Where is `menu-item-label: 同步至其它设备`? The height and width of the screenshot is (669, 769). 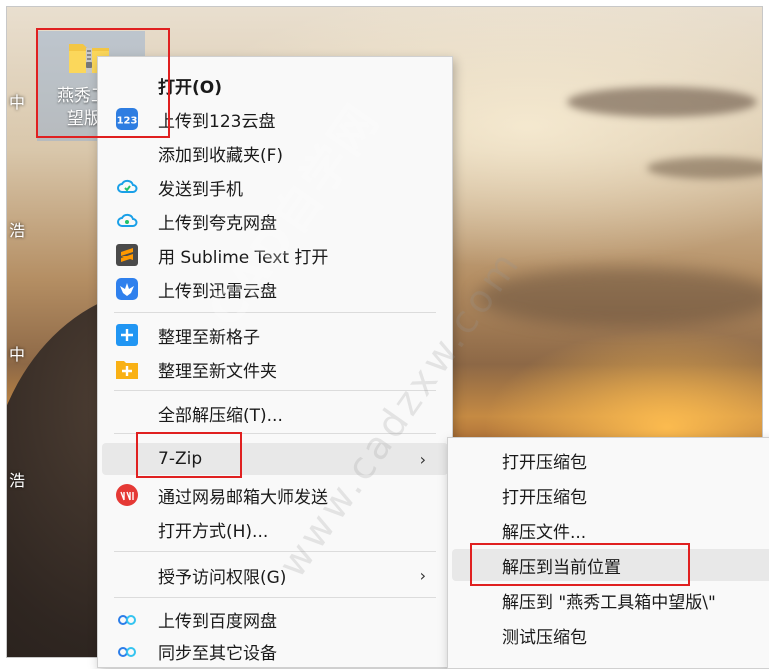
menu-item-label: 同步至其它设备 is located at coordinates (217, 653).